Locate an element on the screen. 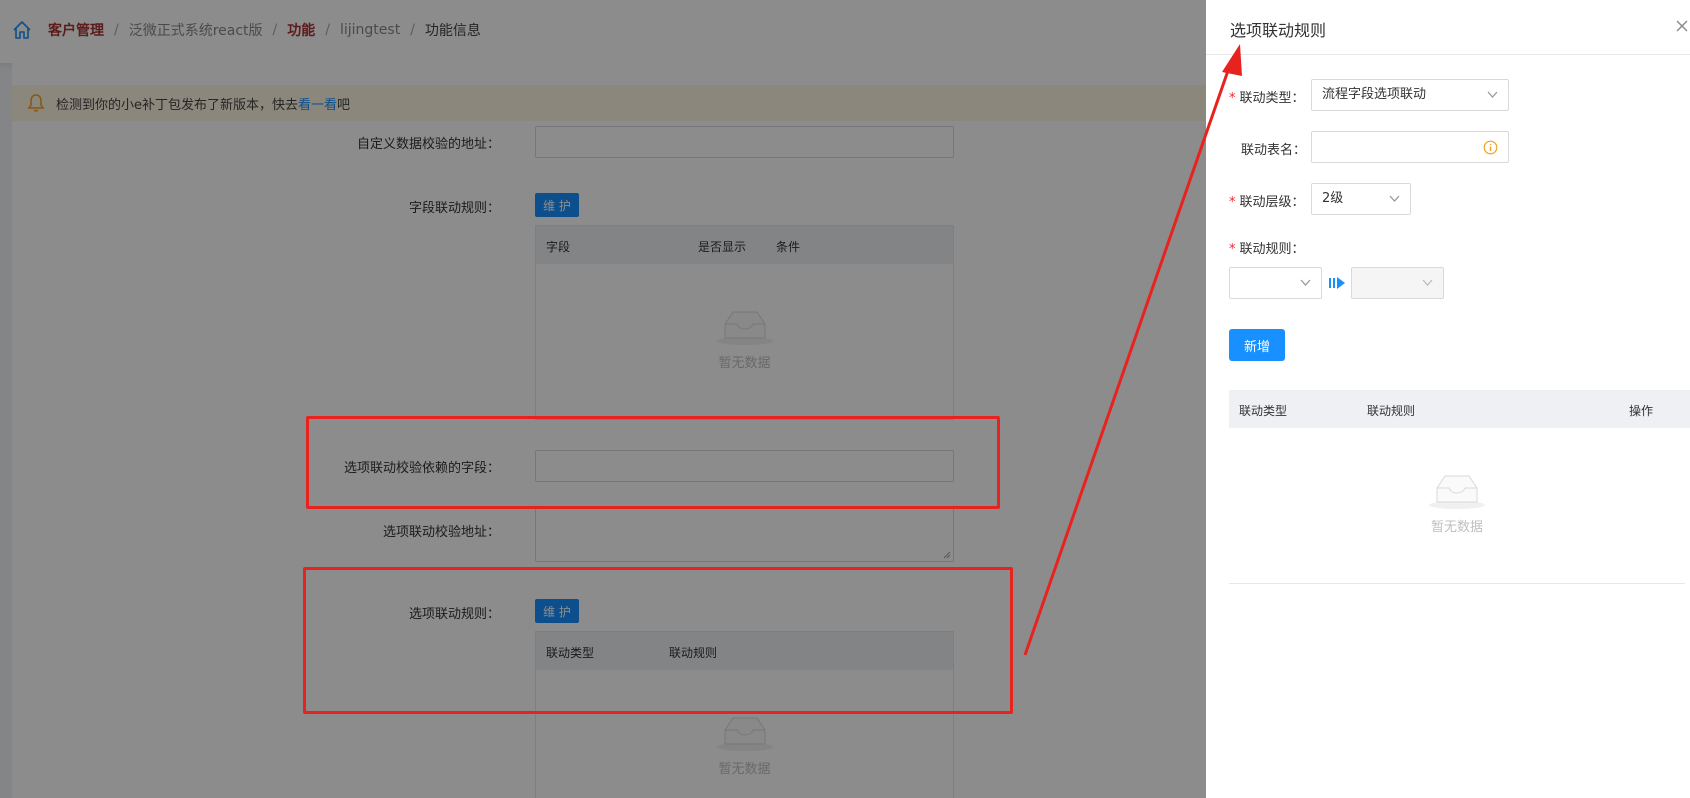  table-name-label: 联动表名： is located at coordinates (1274, 150).